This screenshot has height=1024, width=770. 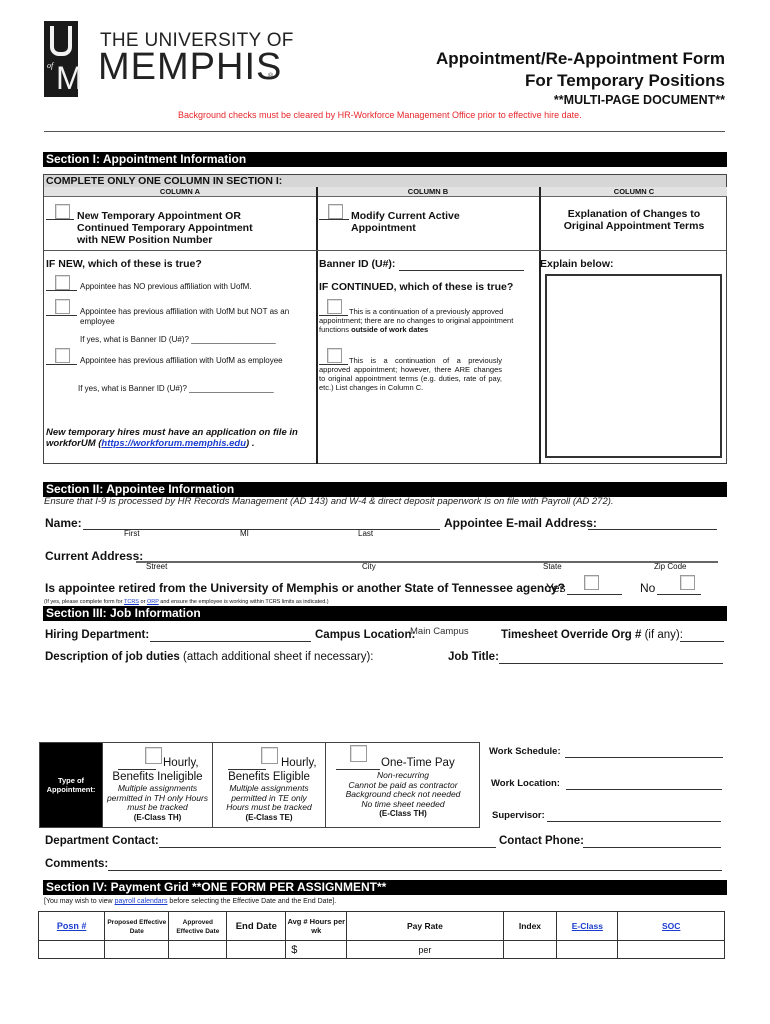 What do you see at coordinates (327, 847) in the screenshot?
I see `dept-contact-field` at bounding box center [327, 847].